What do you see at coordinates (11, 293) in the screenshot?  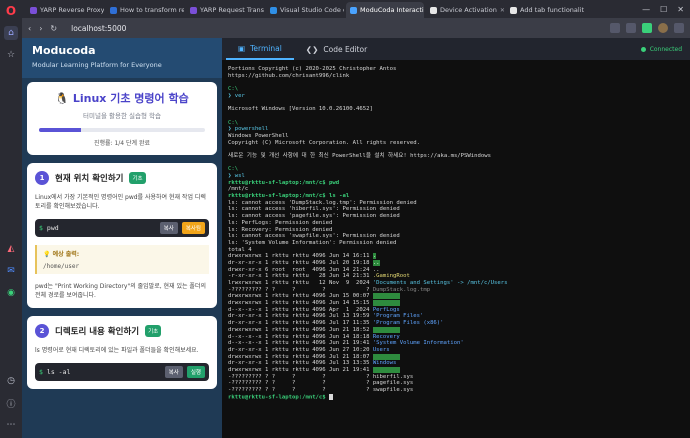 I see `whatsapp-icon: ◉` at bounding box center [11, 293].